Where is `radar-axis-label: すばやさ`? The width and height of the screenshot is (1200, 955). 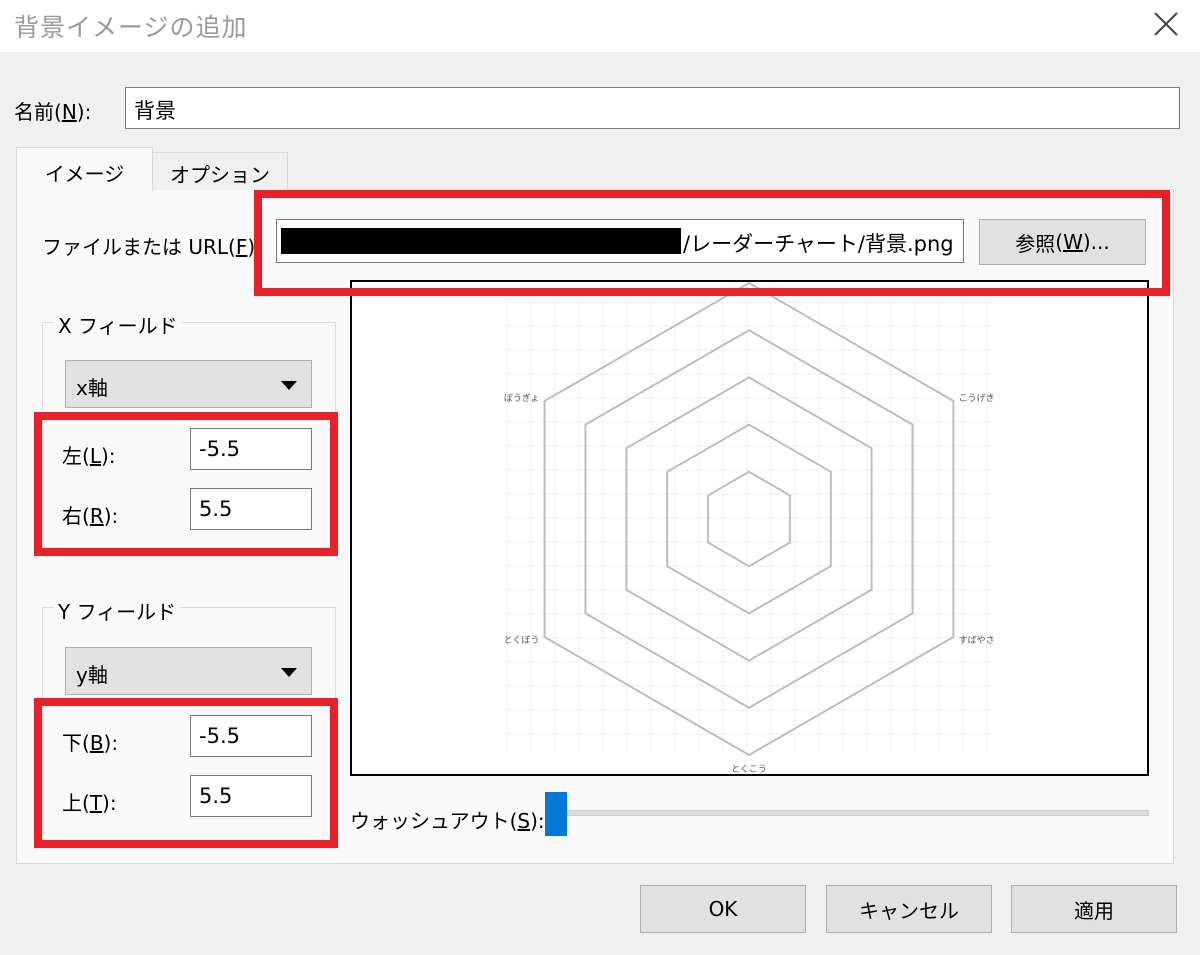 radar-axis-label: すばやさ is located at coordinates (977, 640).